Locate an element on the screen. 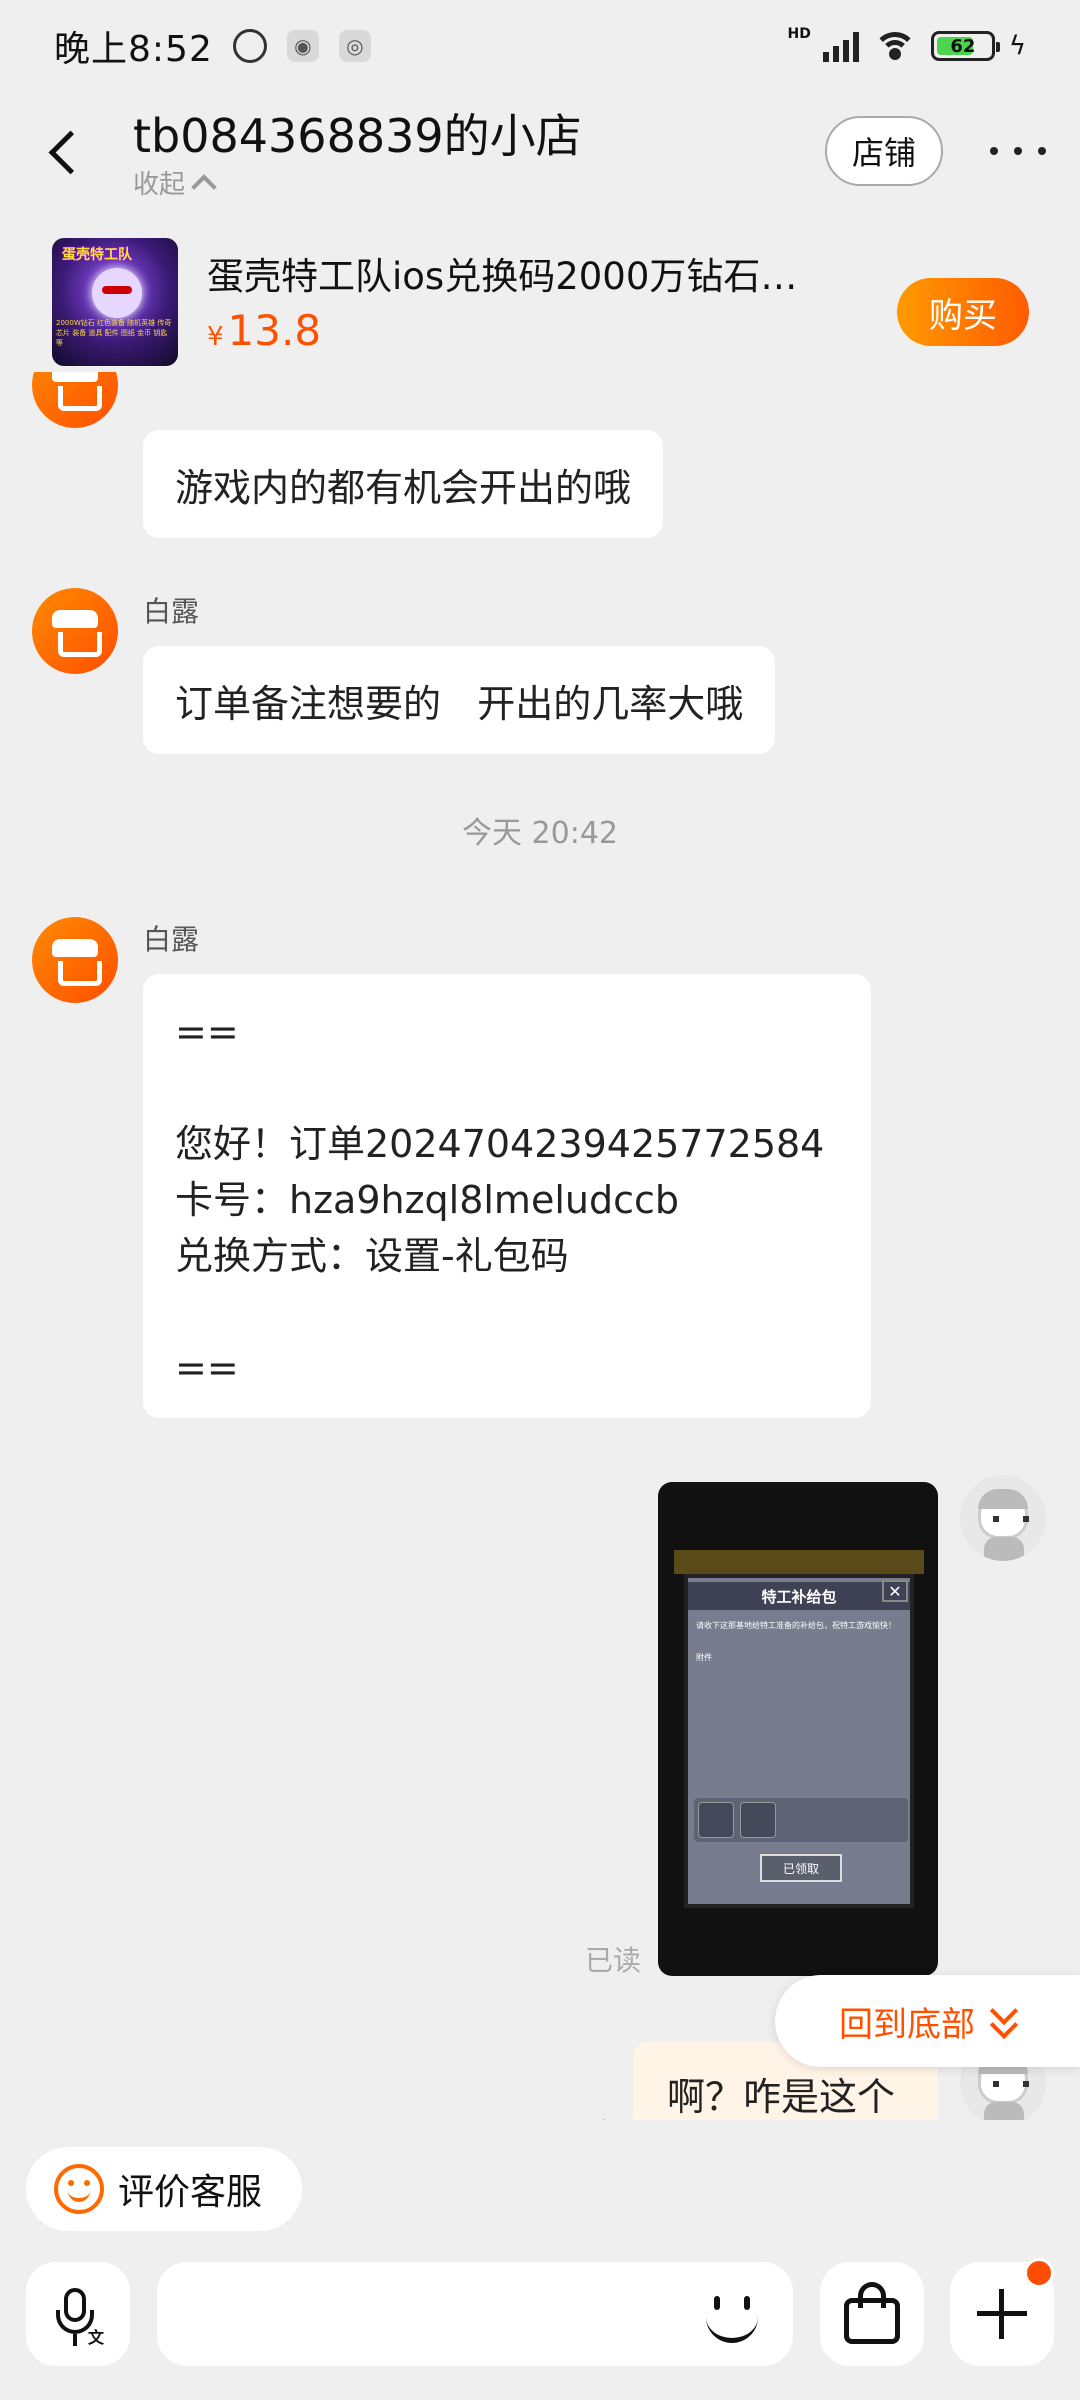  wifi-icon is located at coordinates (894, 46).